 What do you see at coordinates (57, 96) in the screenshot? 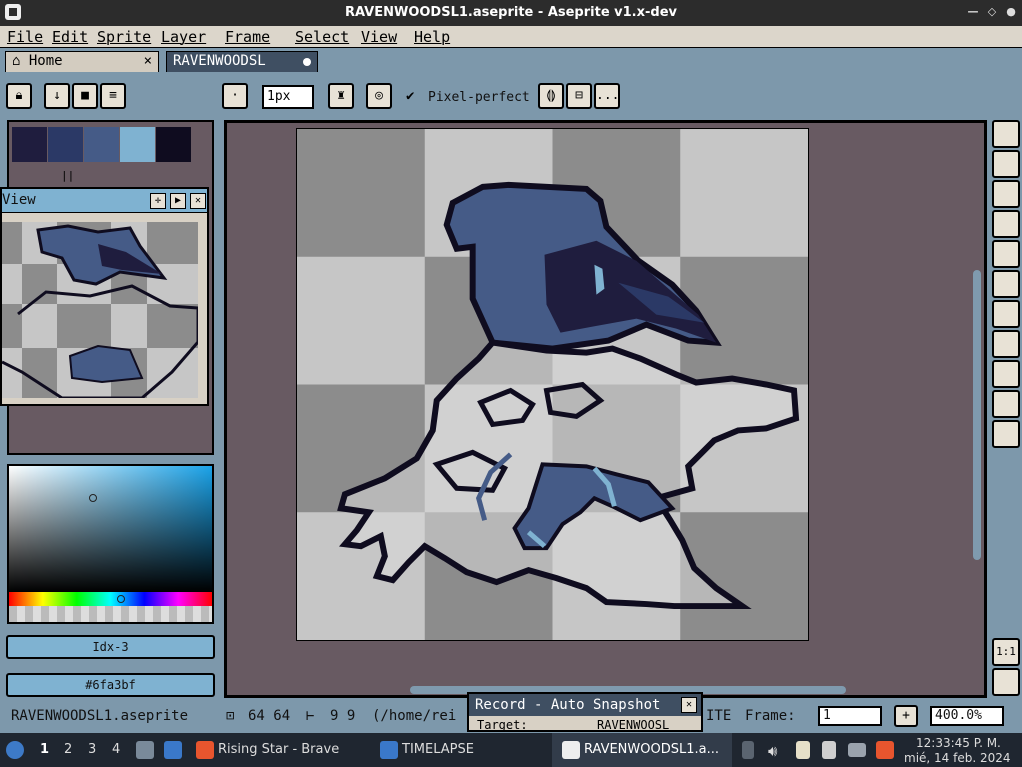
I see `sort-down-icon: ↓` at bounding box center [57, 96].